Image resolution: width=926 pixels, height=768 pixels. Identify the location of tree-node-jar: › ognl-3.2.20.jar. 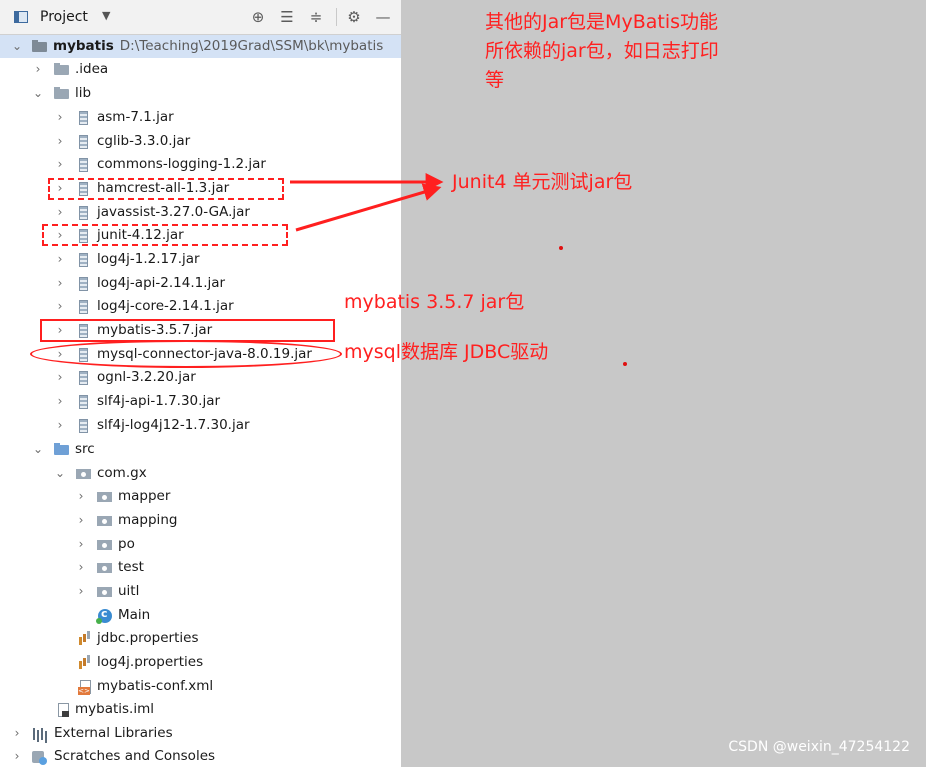
(200, 377).